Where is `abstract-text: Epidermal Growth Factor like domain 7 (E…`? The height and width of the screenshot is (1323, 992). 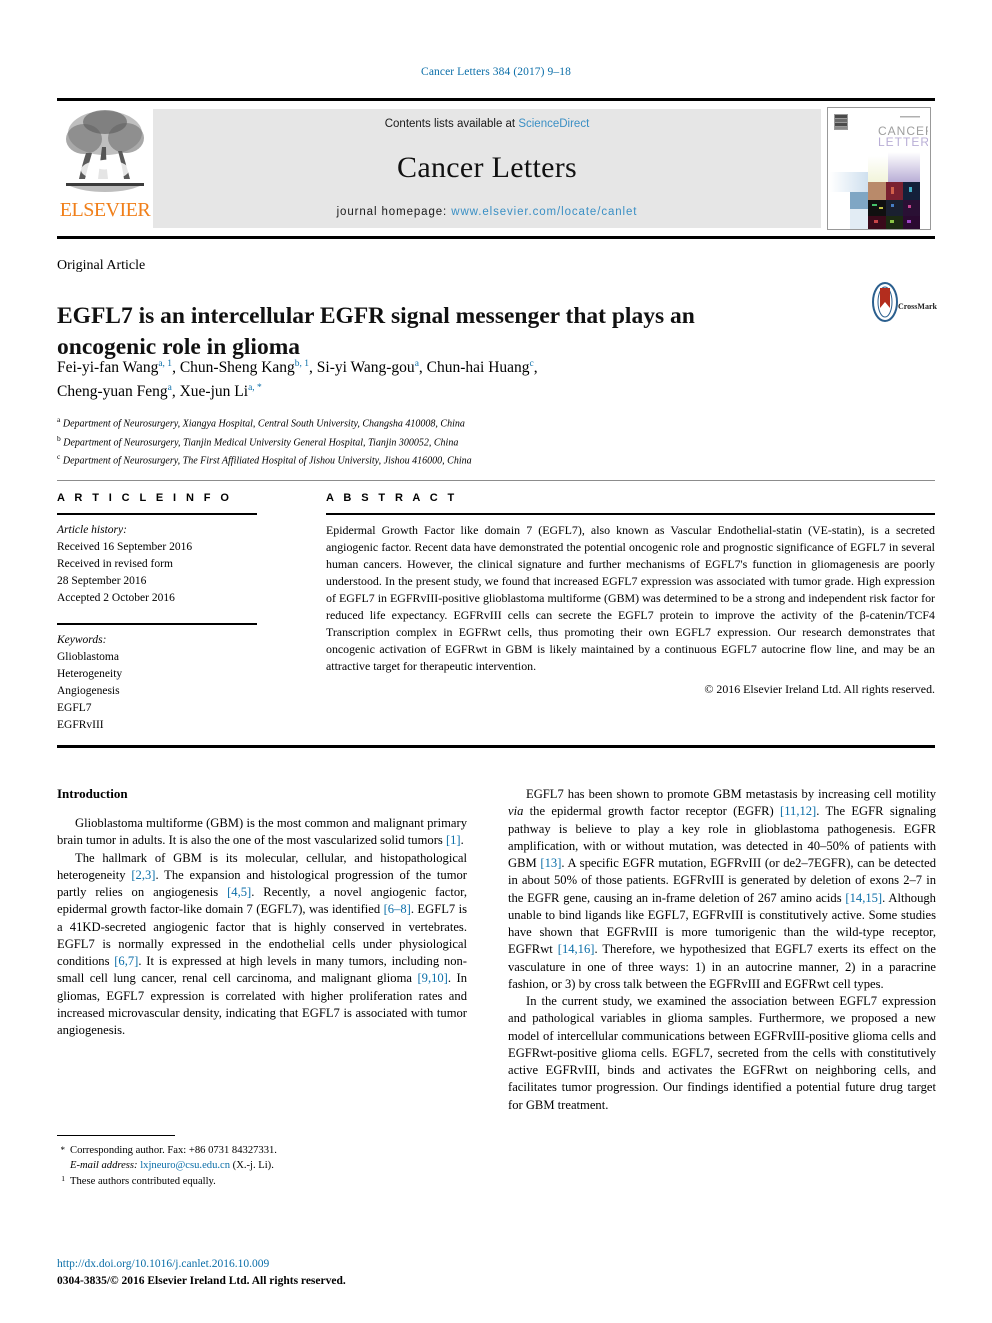 abstract-text: Epidermal Growth Factor like domain 7 (E… is located at coordinates (630, 598).